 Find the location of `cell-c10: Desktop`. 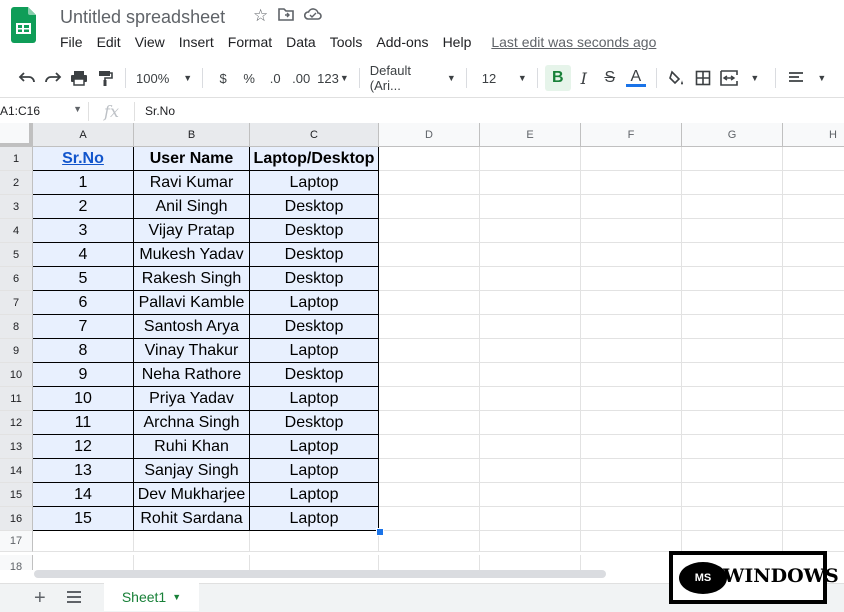

cell-c10: Desktop is located at coordinates (314, 375).